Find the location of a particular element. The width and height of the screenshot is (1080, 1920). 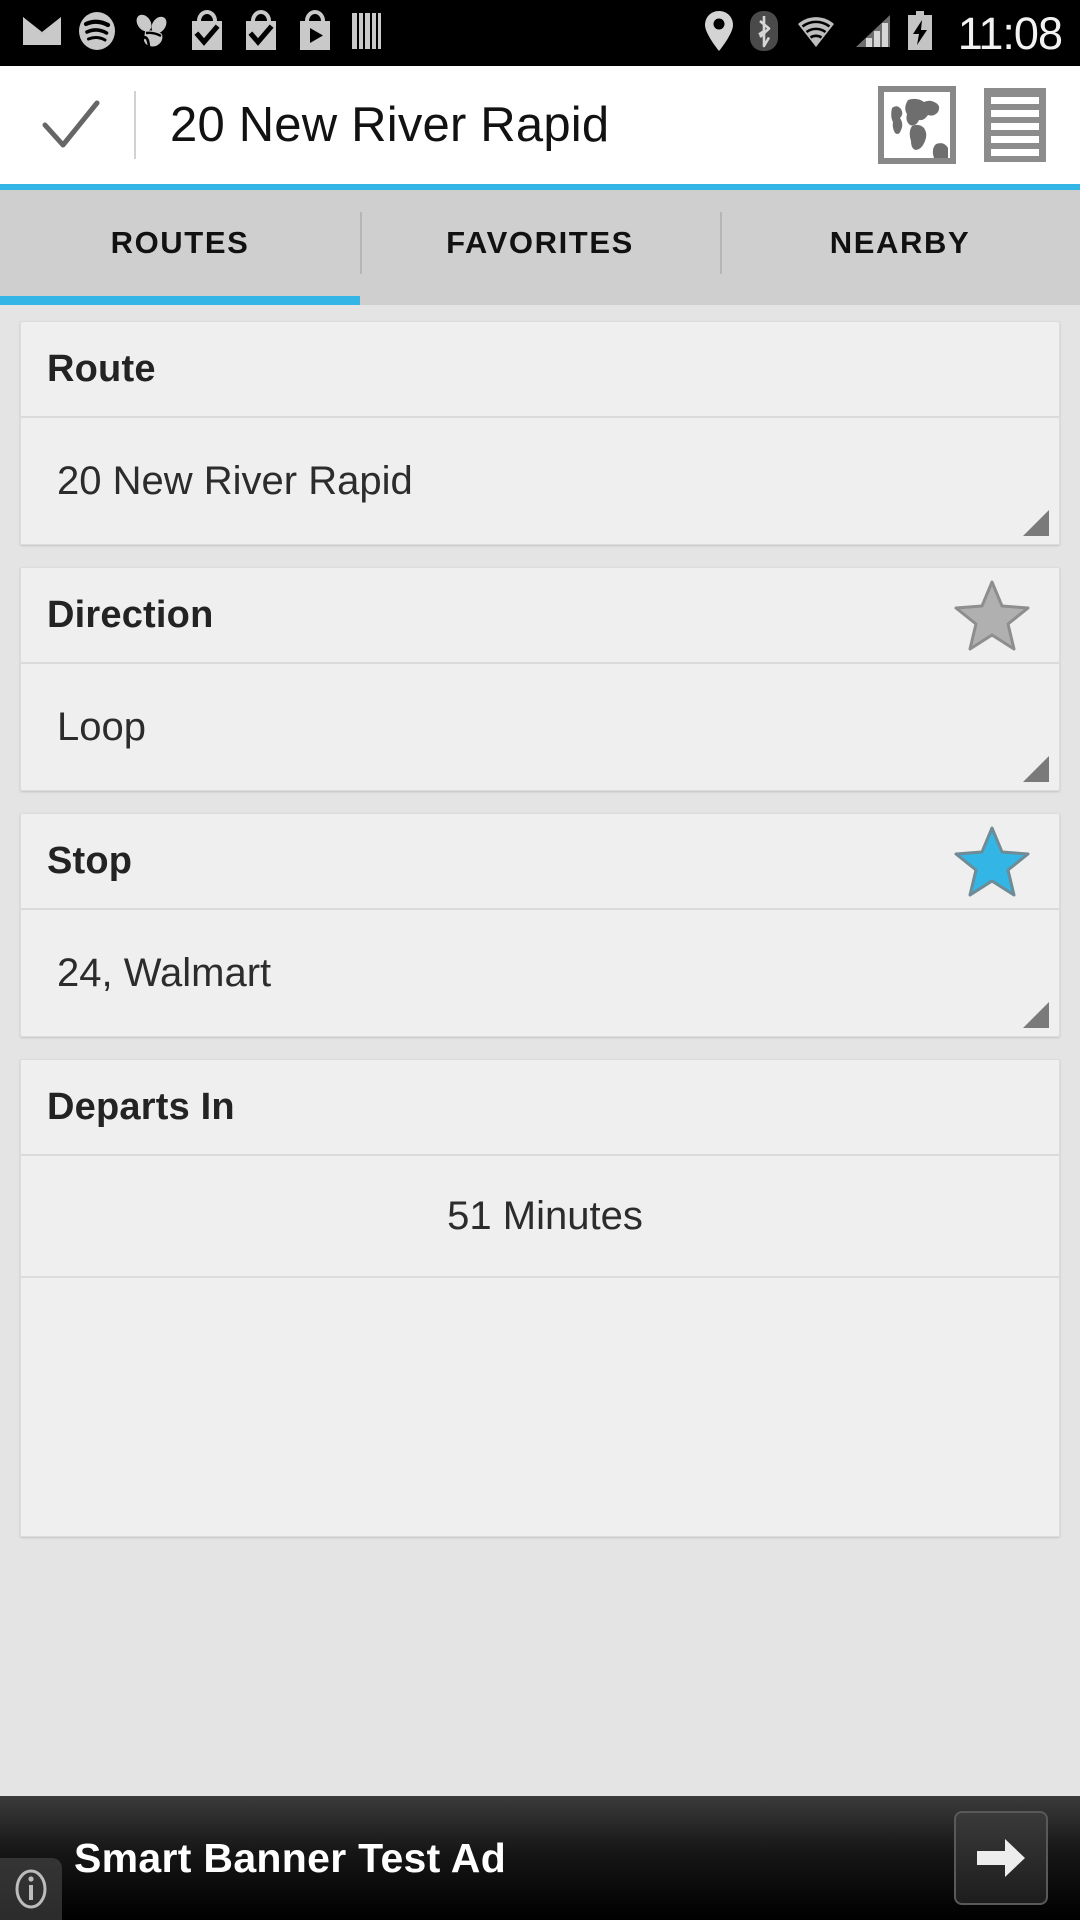

bluetooth-icon is located at coordinates (764, 33).